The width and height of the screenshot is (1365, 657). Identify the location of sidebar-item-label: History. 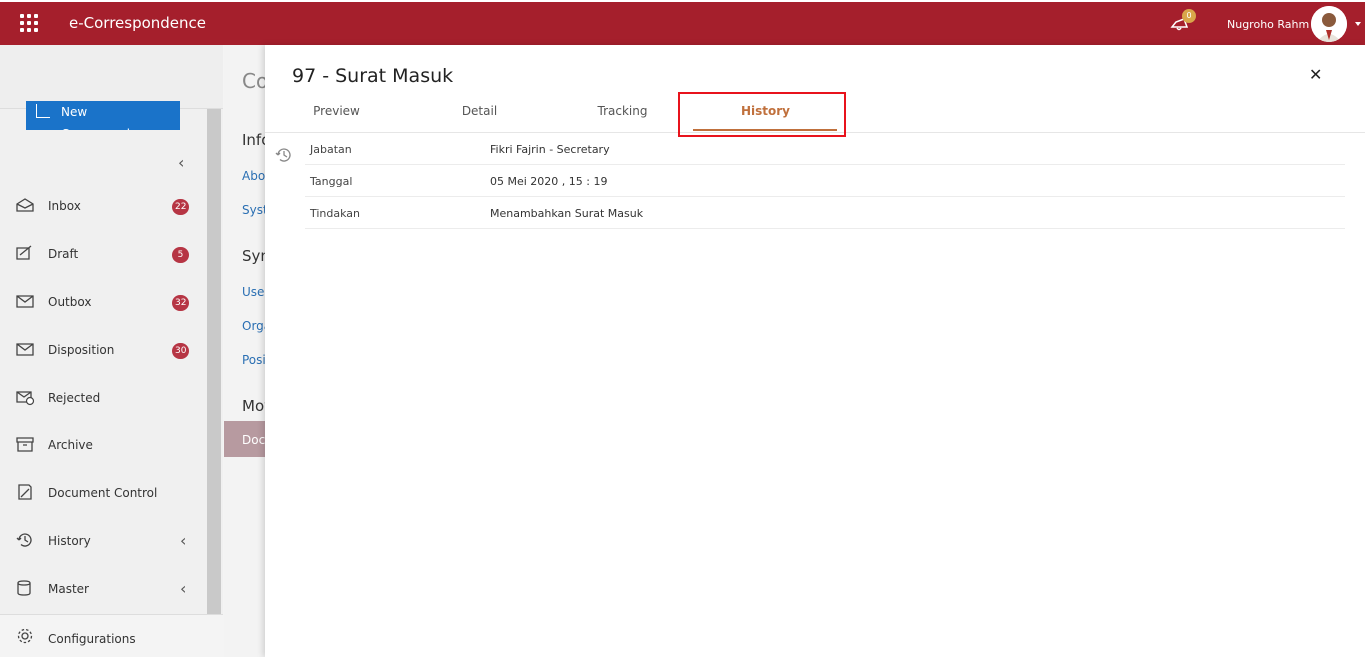
(69, 541).